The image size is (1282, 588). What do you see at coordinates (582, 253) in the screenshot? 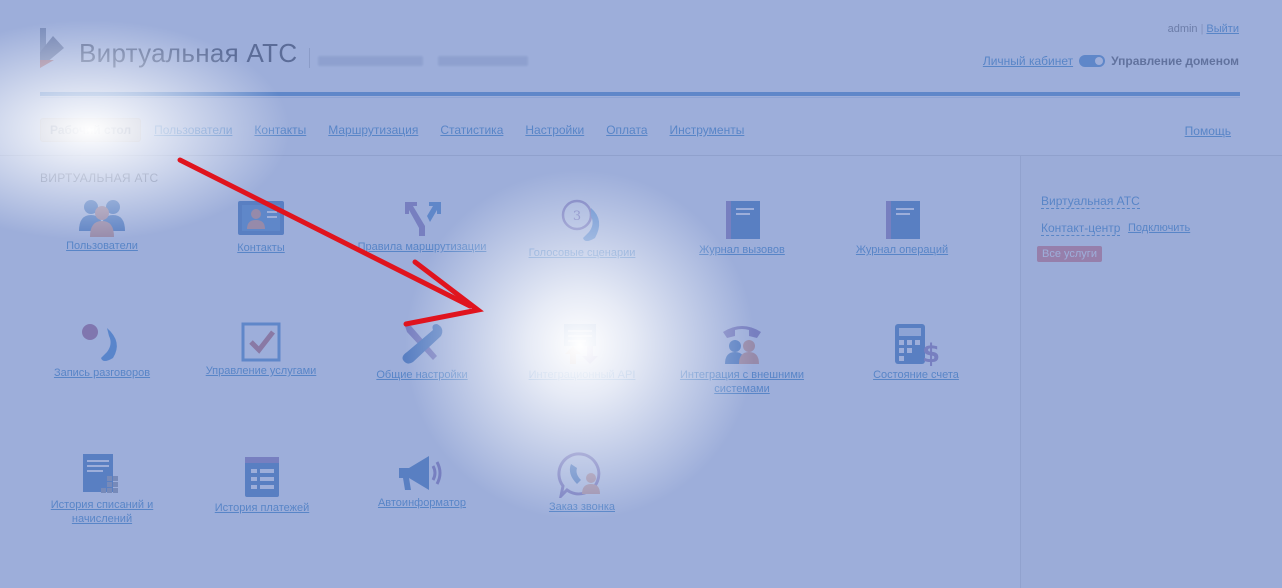
I see `tile-label: Голосовые сценарии` at bounding box center [582, 253].